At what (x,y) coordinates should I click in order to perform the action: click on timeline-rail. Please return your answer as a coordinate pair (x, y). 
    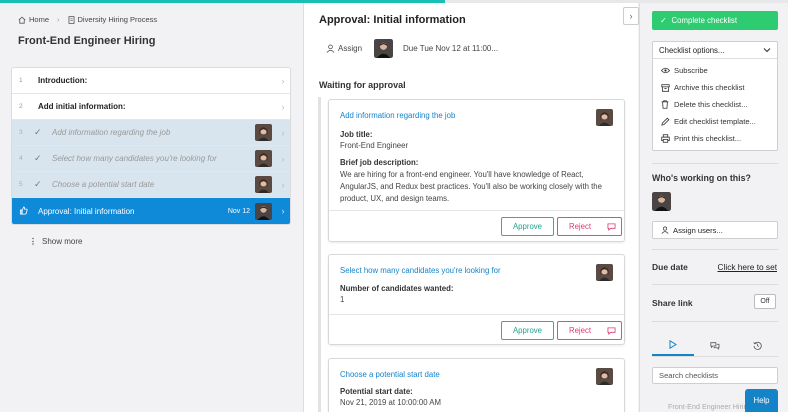
    Looking at the image, I should click on (319, 254).